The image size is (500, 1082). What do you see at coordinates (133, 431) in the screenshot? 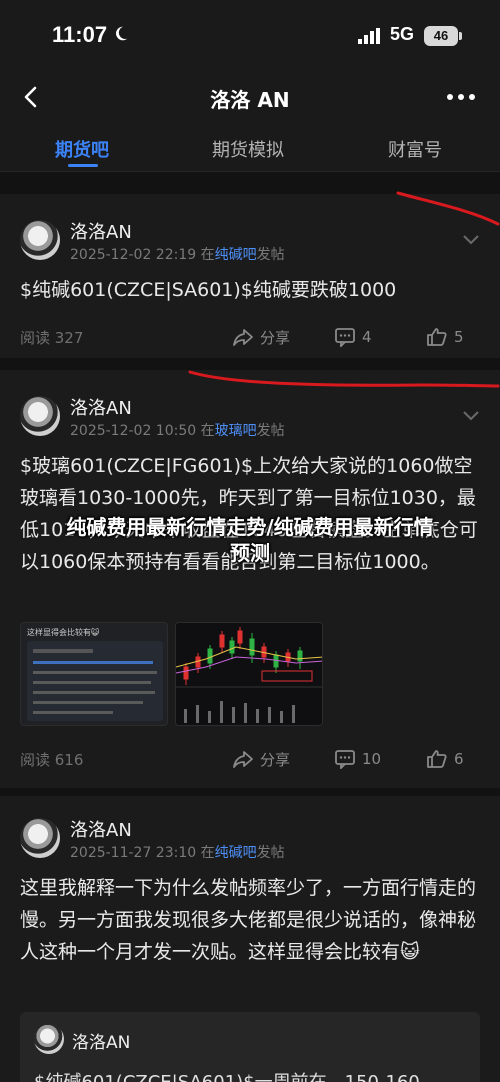
I see `post-datetime: 2025-12-02 10:50` at bounding box center [133, 431].